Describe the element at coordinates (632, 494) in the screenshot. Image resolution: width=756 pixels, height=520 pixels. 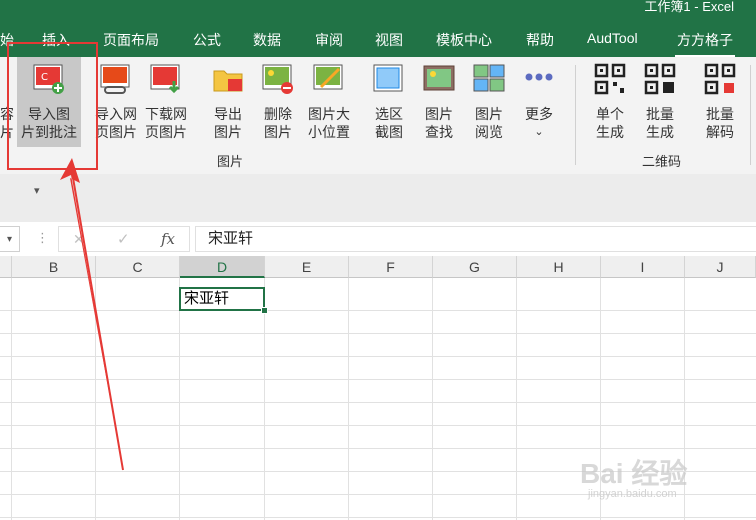
I see `baidu-watermark-url: jingyan.baidu.com` at that location.